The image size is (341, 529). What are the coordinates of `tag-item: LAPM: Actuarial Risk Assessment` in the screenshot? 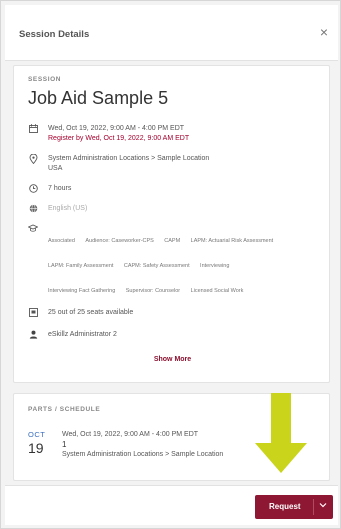 It's located at (232, 241).